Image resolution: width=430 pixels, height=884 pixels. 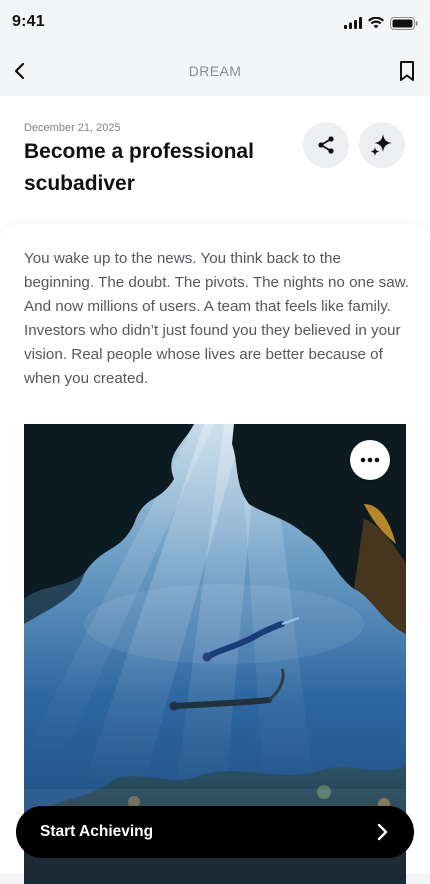 I want to click on share-button, so click(x=326, y=145).